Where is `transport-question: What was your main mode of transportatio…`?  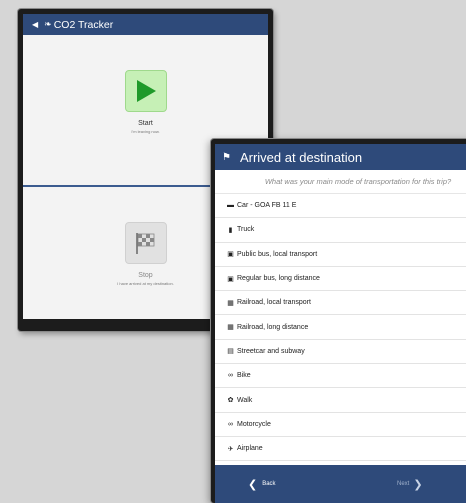 transport-question: What was your main mode of transportatio… is located at coordinates (340, 182).